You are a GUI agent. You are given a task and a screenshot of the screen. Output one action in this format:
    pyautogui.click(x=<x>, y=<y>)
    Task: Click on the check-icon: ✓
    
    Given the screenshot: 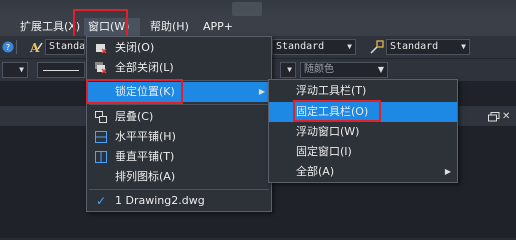 What is the action you would take?
    pyautogui.click(x=101, y=201)
    